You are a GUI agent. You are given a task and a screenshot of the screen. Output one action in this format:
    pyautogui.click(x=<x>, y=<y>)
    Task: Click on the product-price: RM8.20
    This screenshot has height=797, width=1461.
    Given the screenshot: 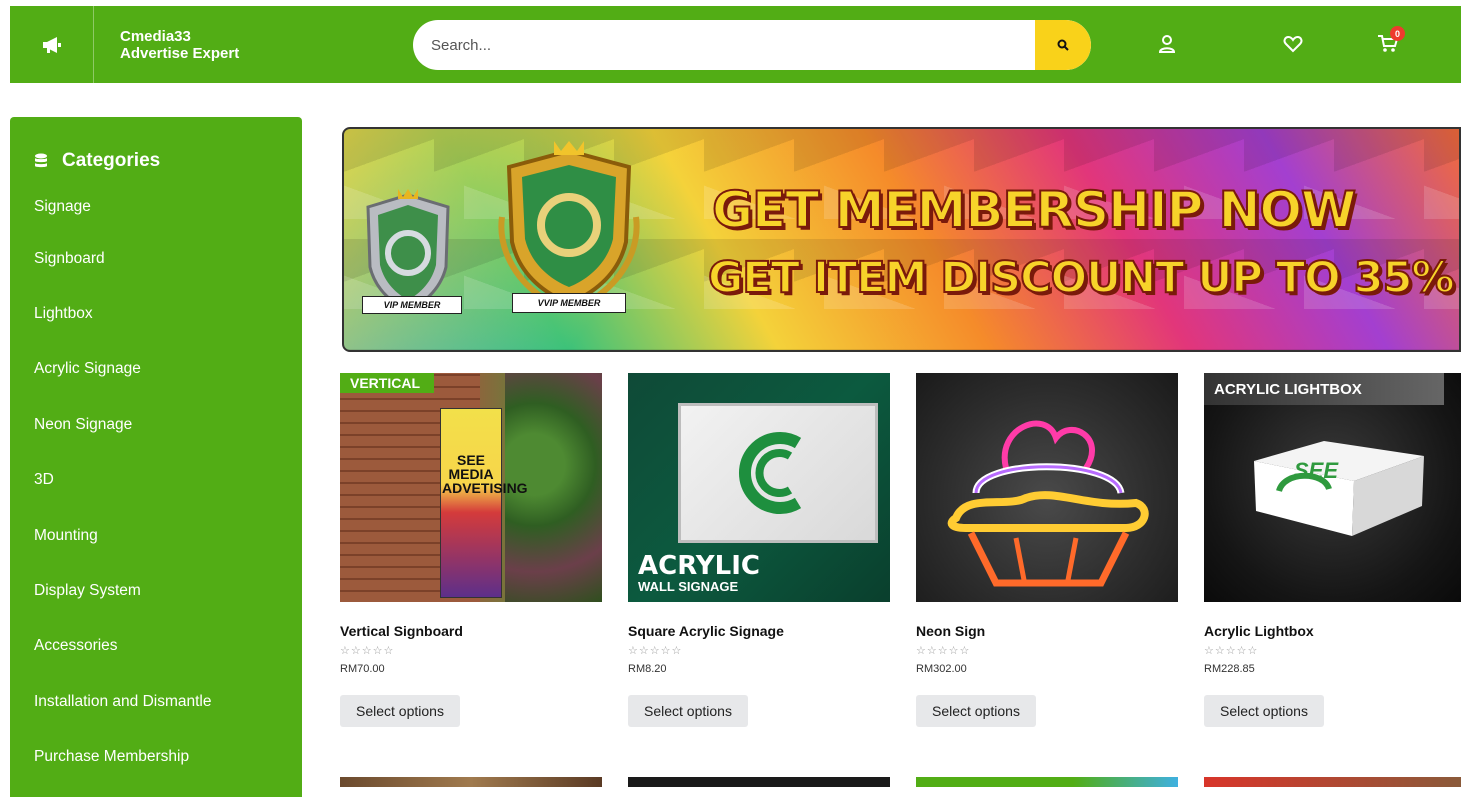 What is the action you would take?
    pyautogui.click(x=647, y=669)
    